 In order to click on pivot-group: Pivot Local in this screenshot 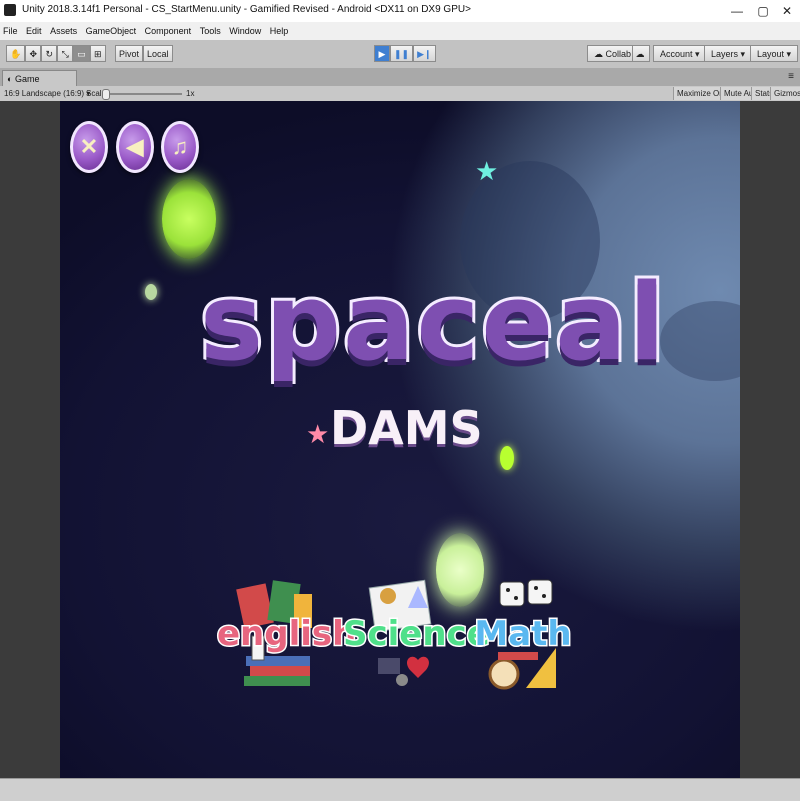, I will do `click(144, 53)`.